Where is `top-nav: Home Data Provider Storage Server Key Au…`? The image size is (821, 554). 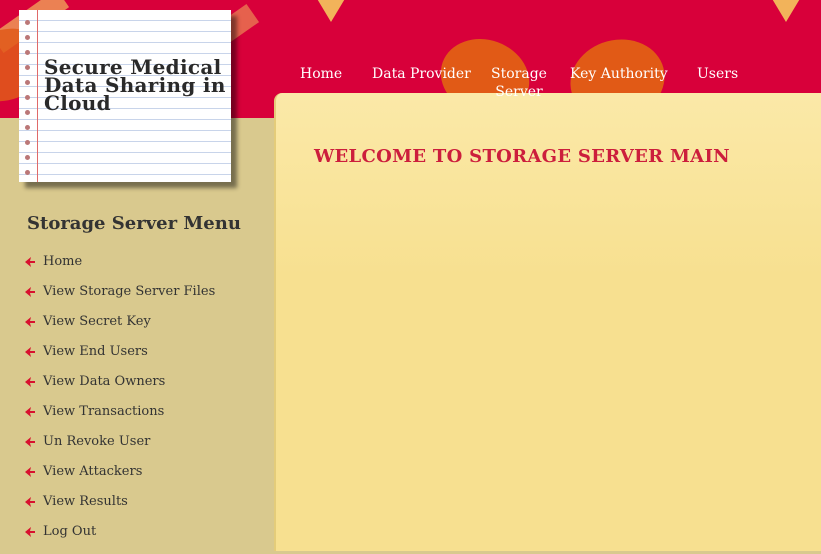
top-nav: Home Data Provider Storage Server Key Au… is located at coordinates (410, 85).